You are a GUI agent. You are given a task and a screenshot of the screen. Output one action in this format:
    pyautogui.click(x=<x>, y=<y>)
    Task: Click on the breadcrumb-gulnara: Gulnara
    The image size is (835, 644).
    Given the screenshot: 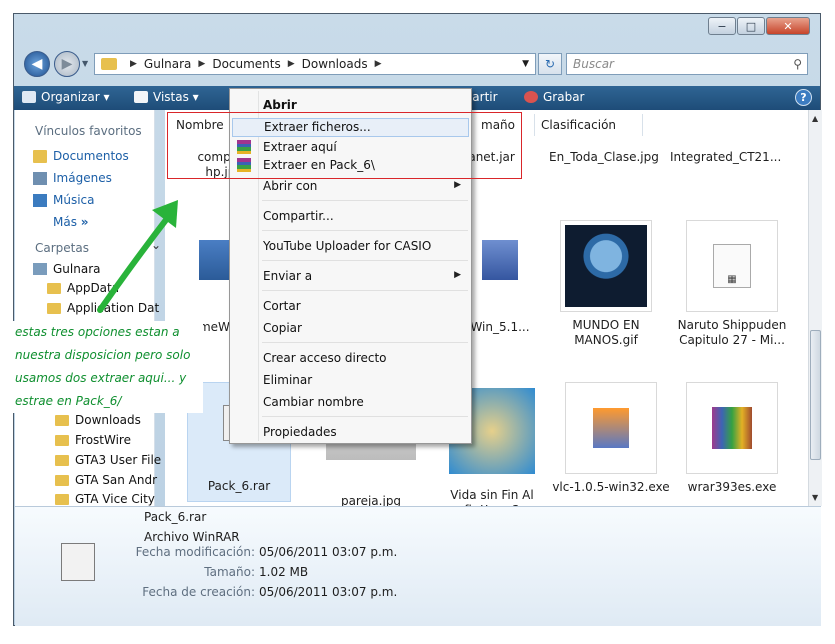 What is the action you would take?
    pyautogui.click(x=167, y=64)
    